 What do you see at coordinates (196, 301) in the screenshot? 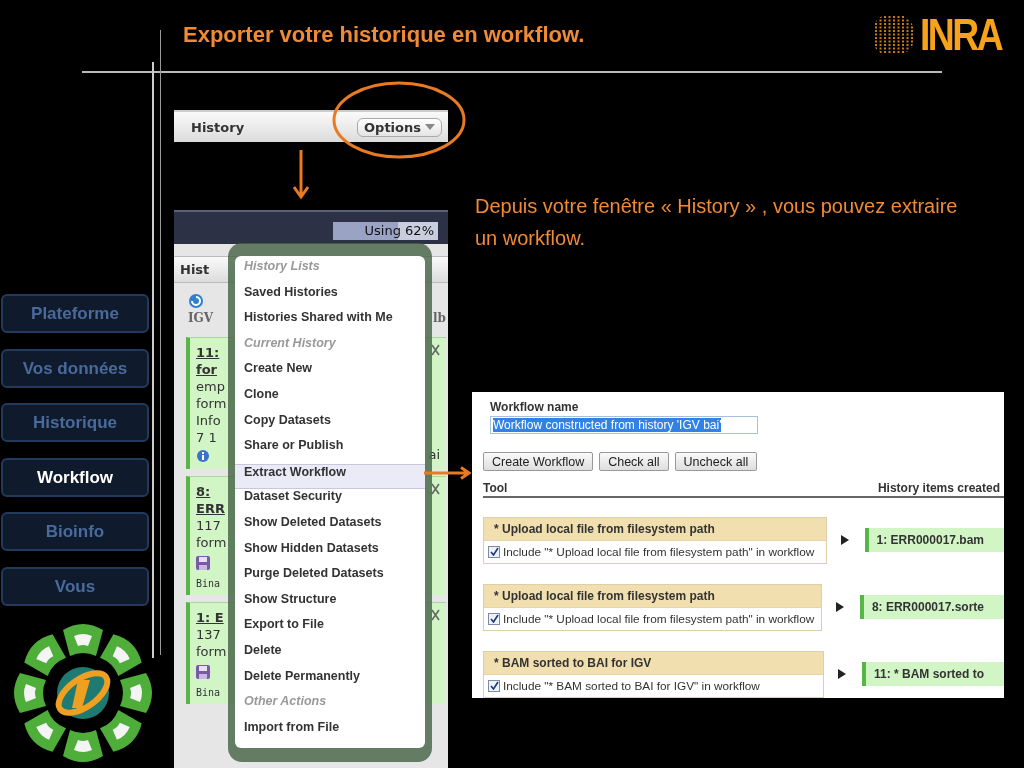
I see `refresh-icon` at bounding box center [196, 301].